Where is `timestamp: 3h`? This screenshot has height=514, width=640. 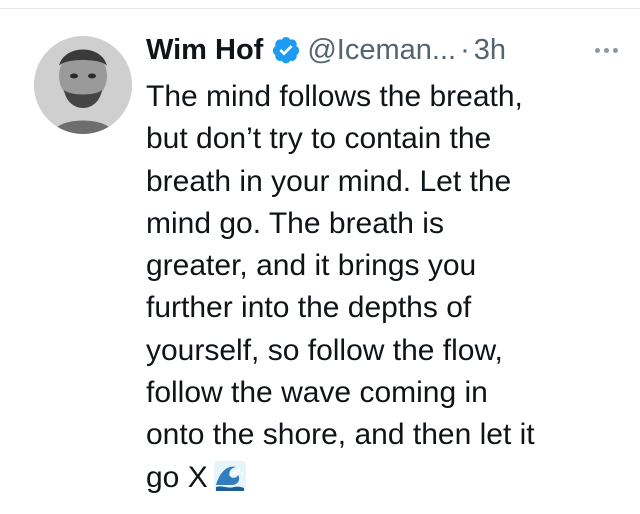 timestamp: 3h is located at coordinates (490, 50).